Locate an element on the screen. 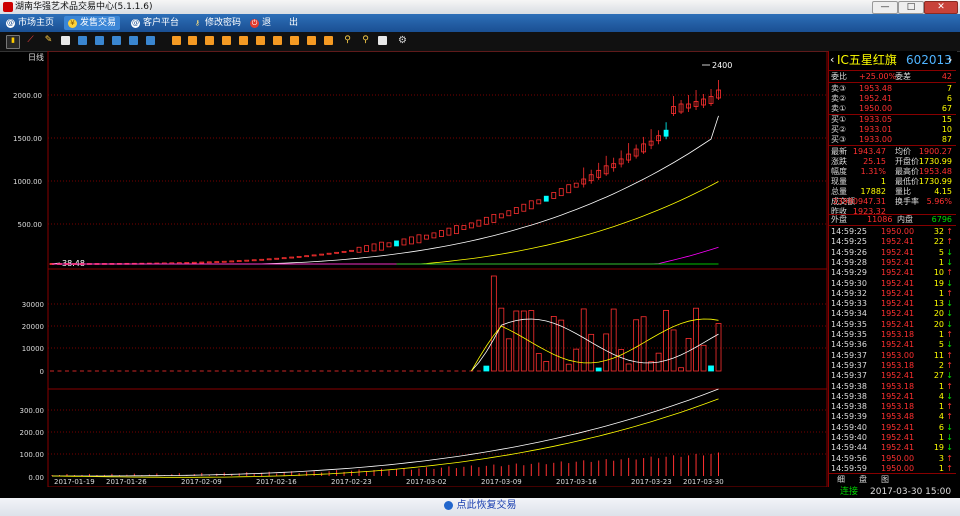  restore-trading-link: 点此恢复交易 is located at coordinates (487, 505).